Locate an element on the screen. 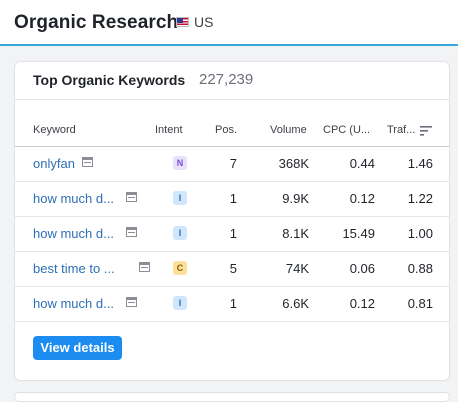 The height and width of the screenshot is (402, 458). column-volume: Volume is located at coordinates (288, 130).